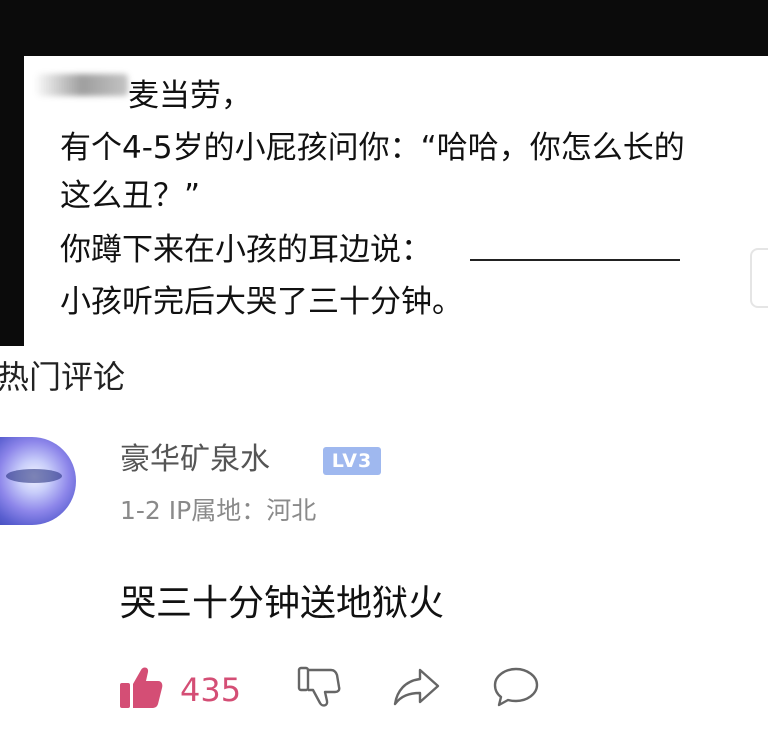 This screenshot has height=729, width=768. What do you see at coordinates (246, 250) in the screenshot?
I see `post-line-4: 你蹲下来在小孩的耳边说：` at bounding box center [246, 250].